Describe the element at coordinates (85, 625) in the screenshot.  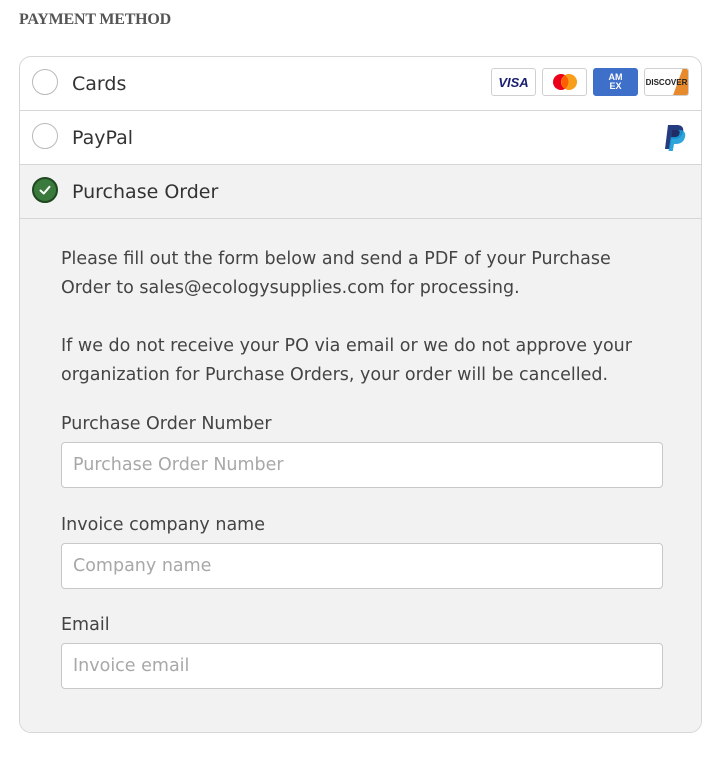
I see `email-label: Email` at that location.